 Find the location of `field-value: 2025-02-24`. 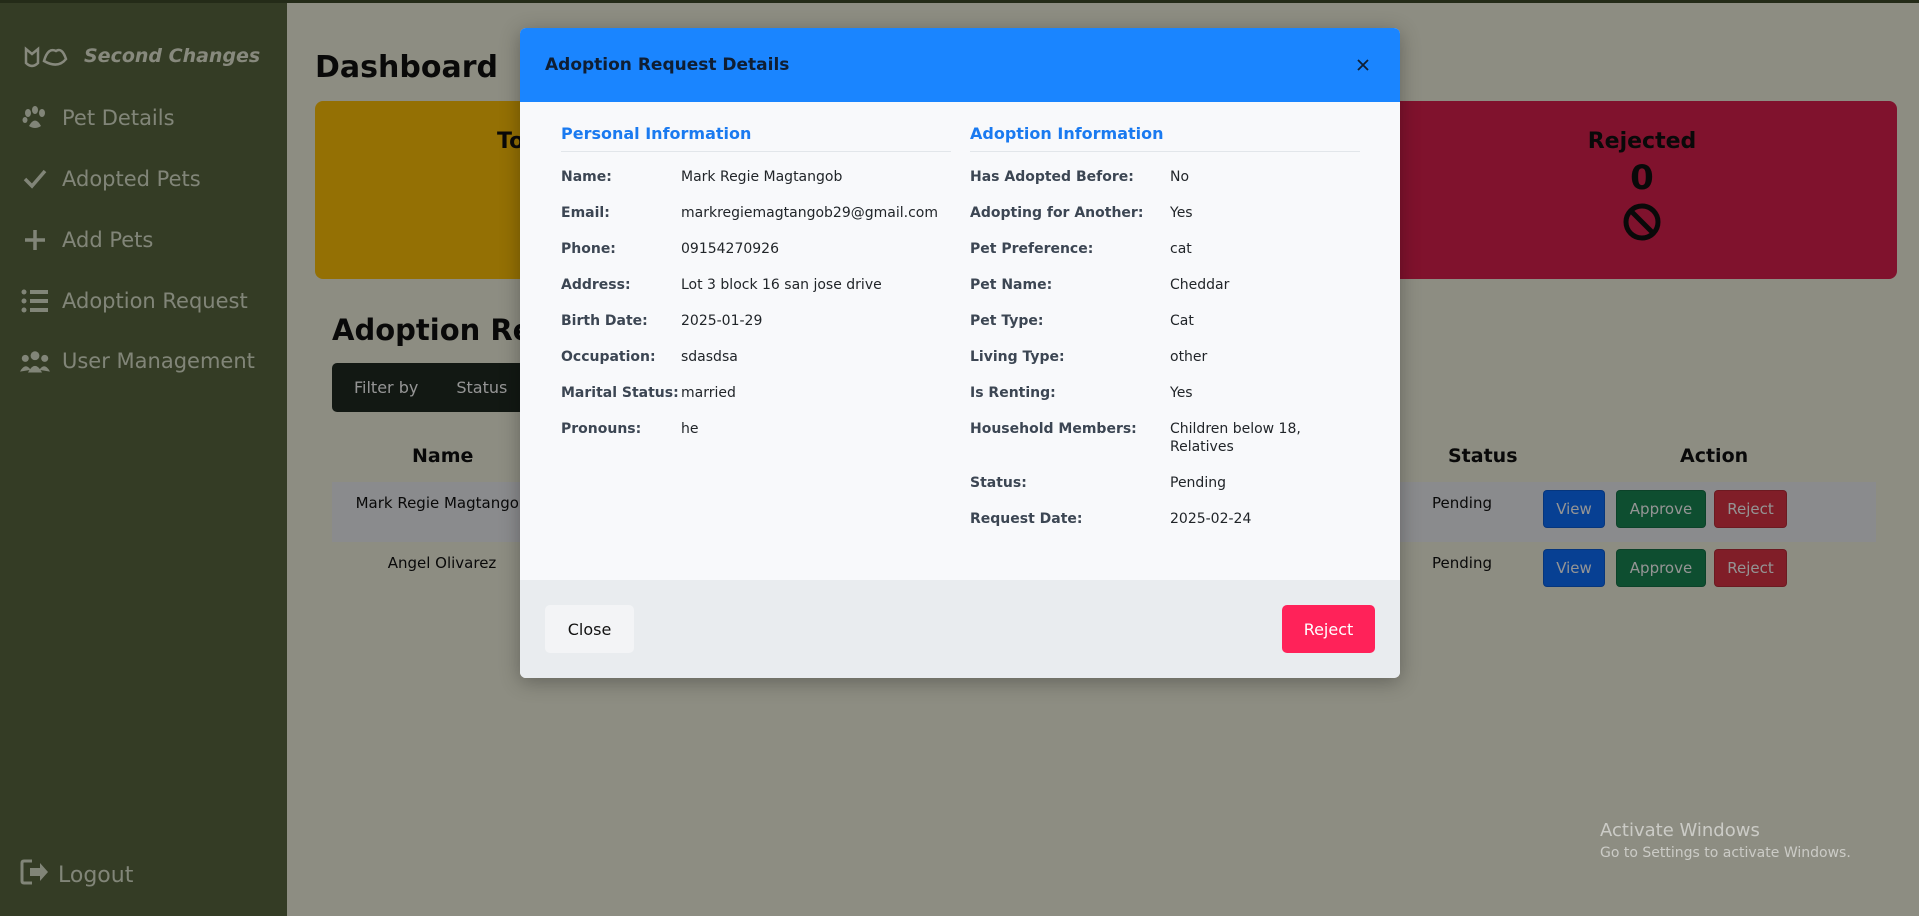

field-value: 2025-02-24 is located at coordinates (1211, 519).